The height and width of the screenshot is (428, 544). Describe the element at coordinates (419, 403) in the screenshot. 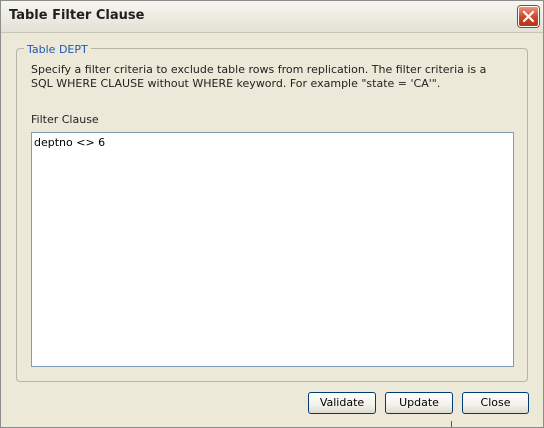

I see `update-button: Update` at that location.